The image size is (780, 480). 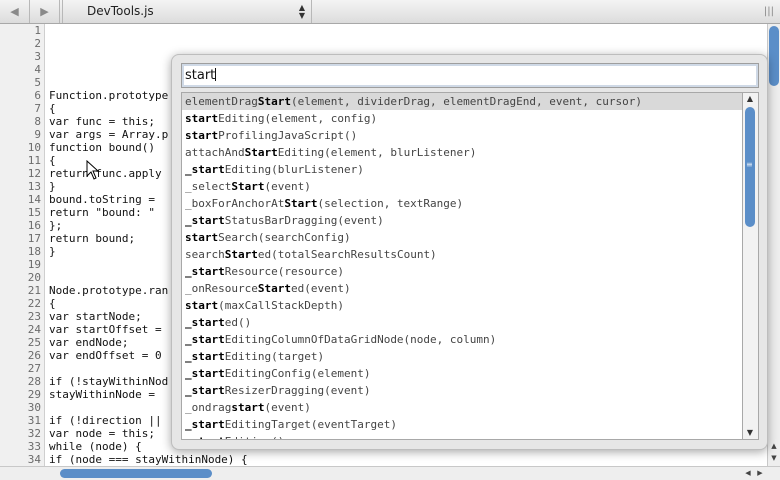 What do you see at coordinates (34, 225) in the screenshot?
I see `line-number: 16` at bounding box center [34, 225].